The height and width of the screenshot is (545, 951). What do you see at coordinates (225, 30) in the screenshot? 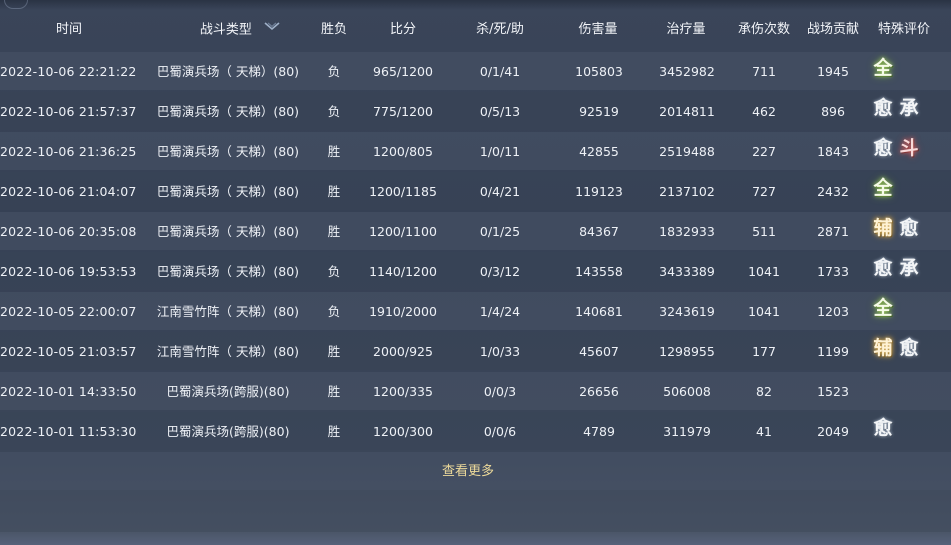
I see `header-type-label: 战斗类型` at bounding box center [225, 30].